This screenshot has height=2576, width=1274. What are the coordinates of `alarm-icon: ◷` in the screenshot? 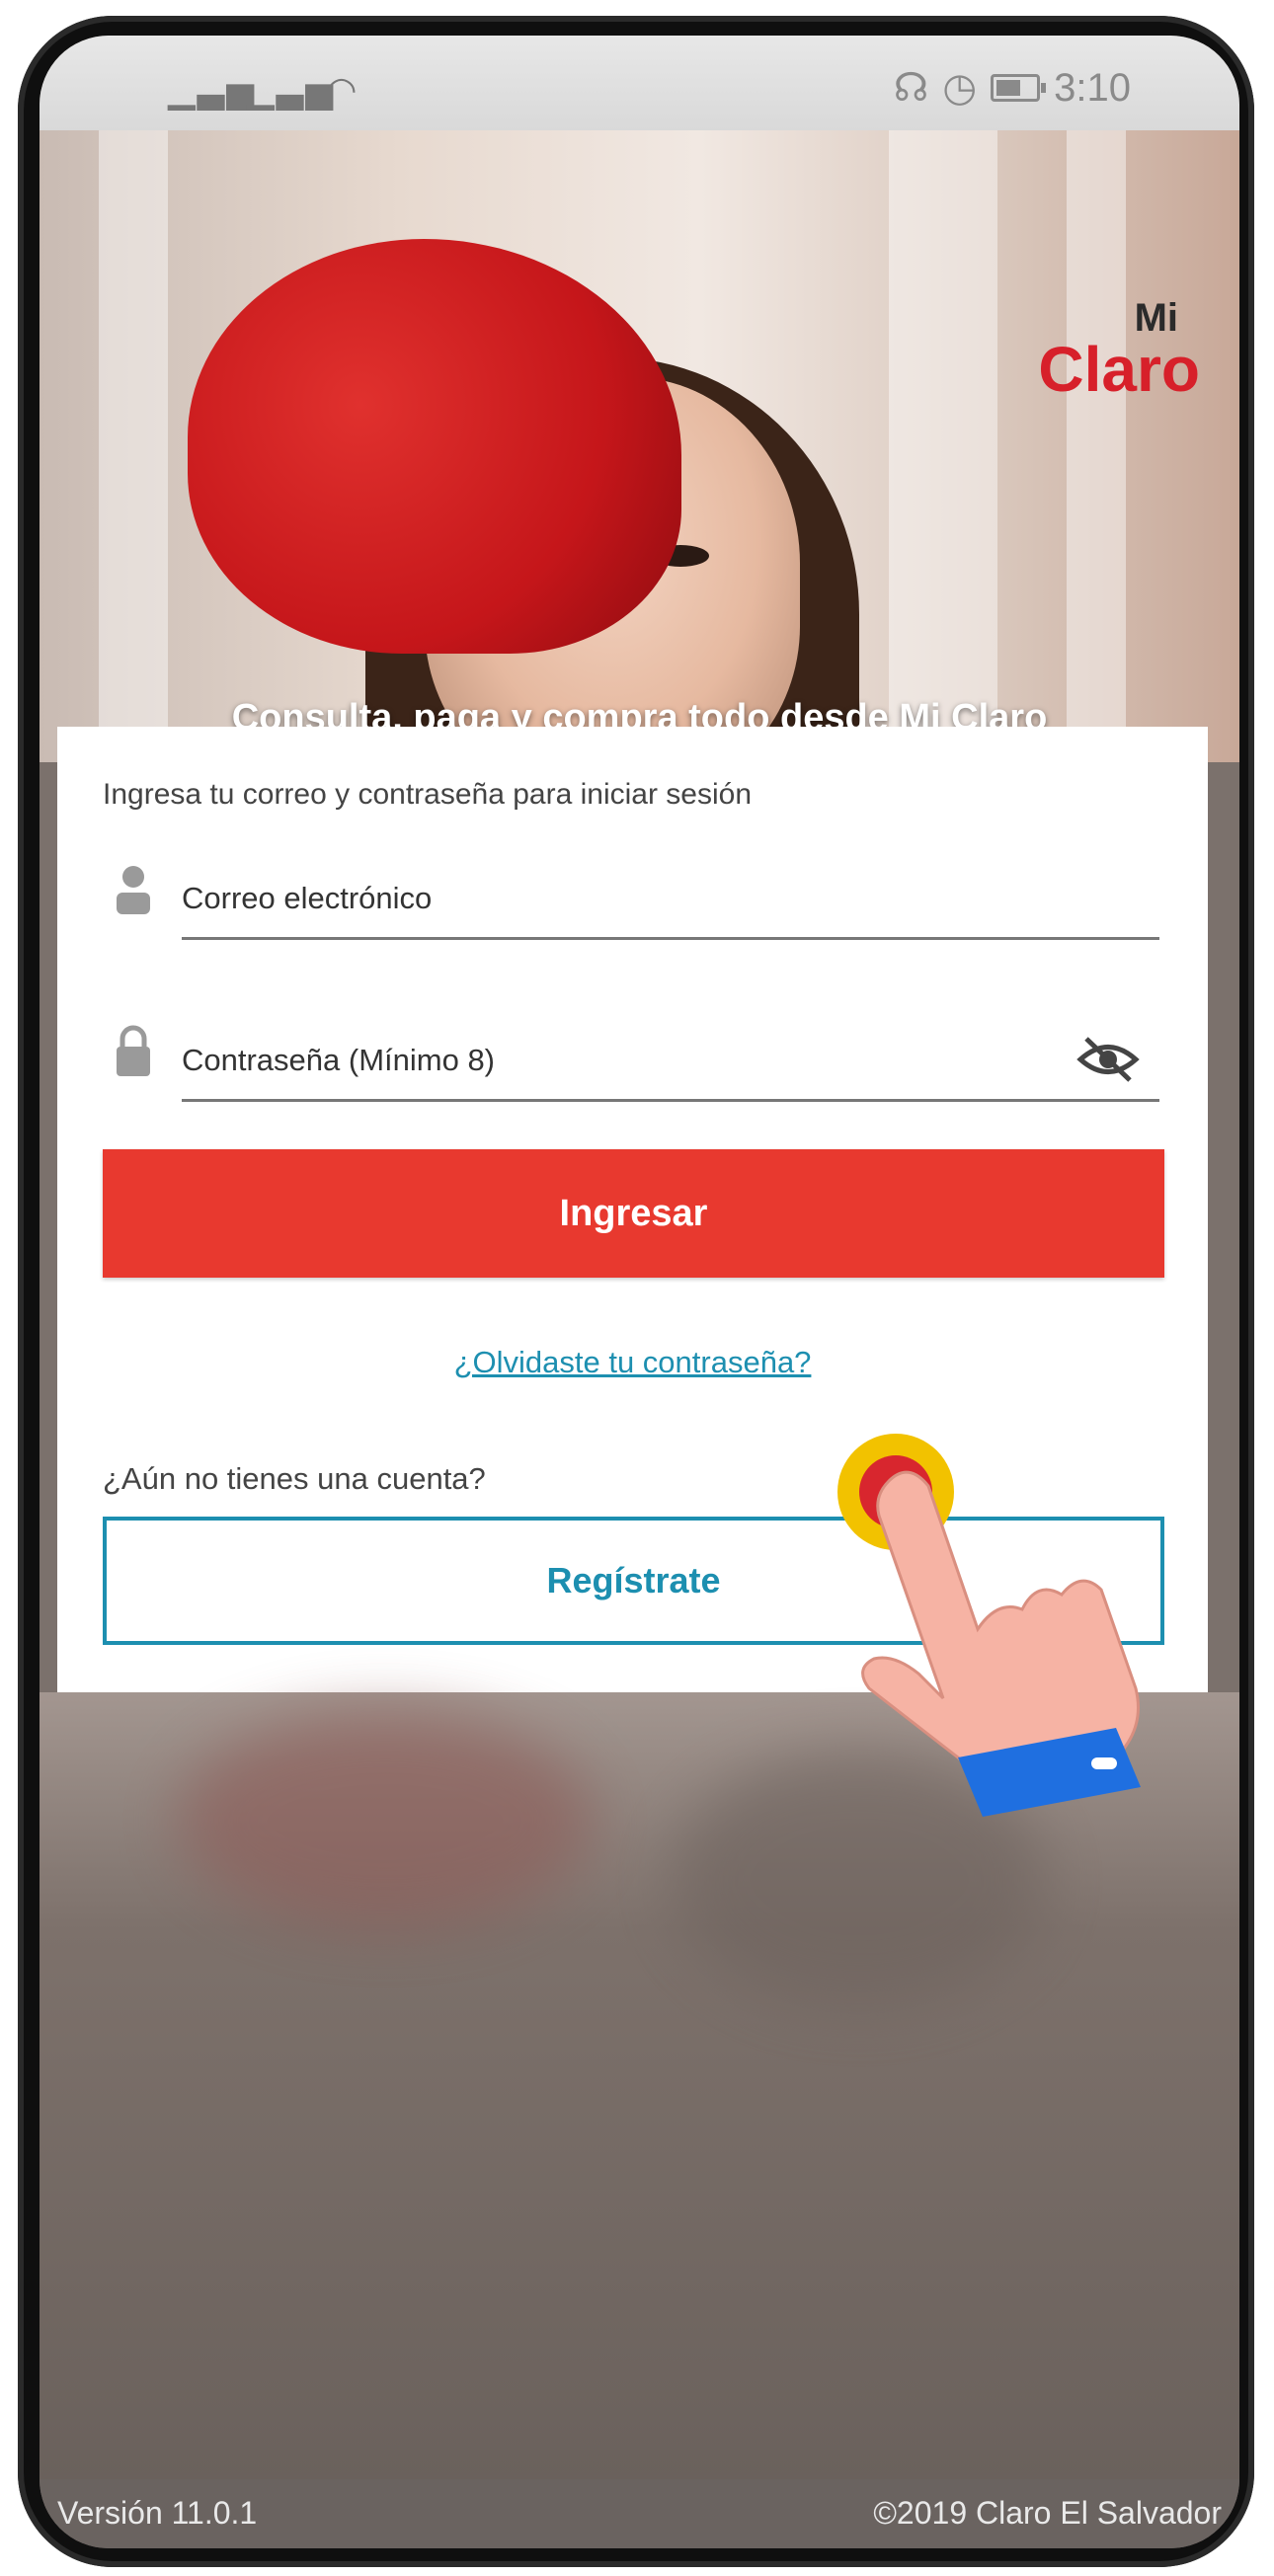 It's located at (960, 88).